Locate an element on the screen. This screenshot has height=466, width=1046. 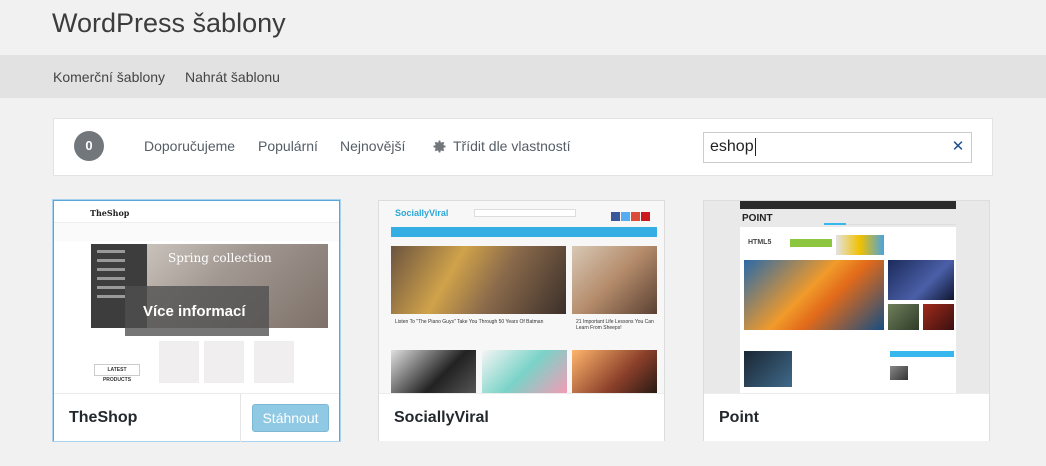
preview-hero-label: HTML5 is located at coordinates (760, 242).